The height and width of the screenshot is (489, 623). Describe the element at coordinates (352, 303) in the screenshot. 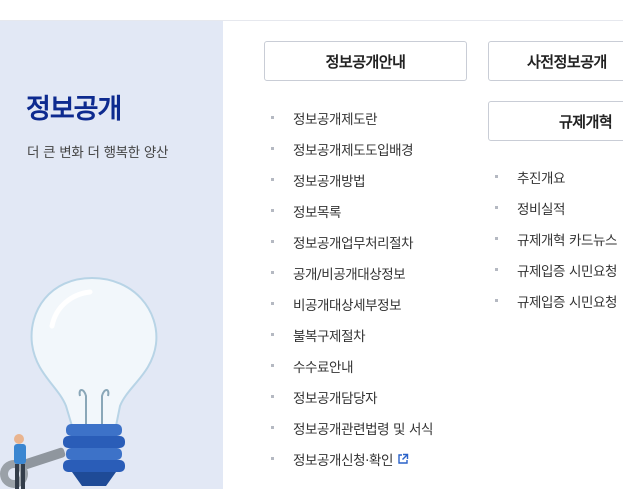

I see `menu-item: 비공개대상세부정보` at that location.